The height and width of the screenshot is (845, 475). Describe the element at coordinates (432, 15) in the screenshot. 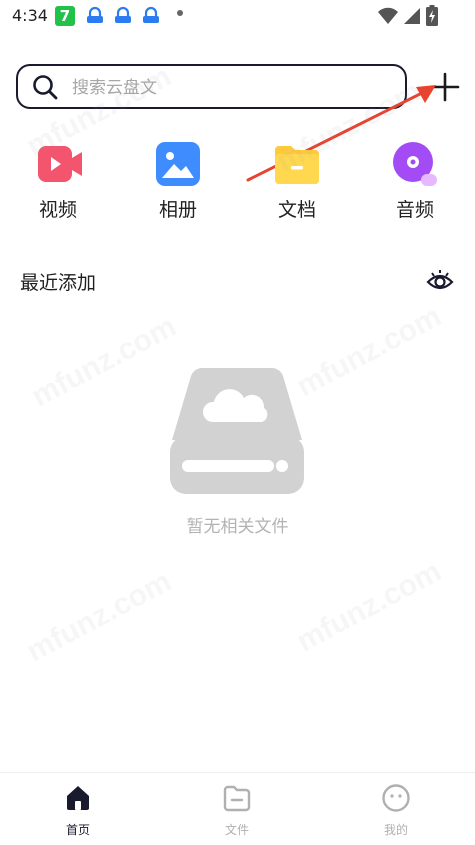

I see `battery-charging-icon` at that location.